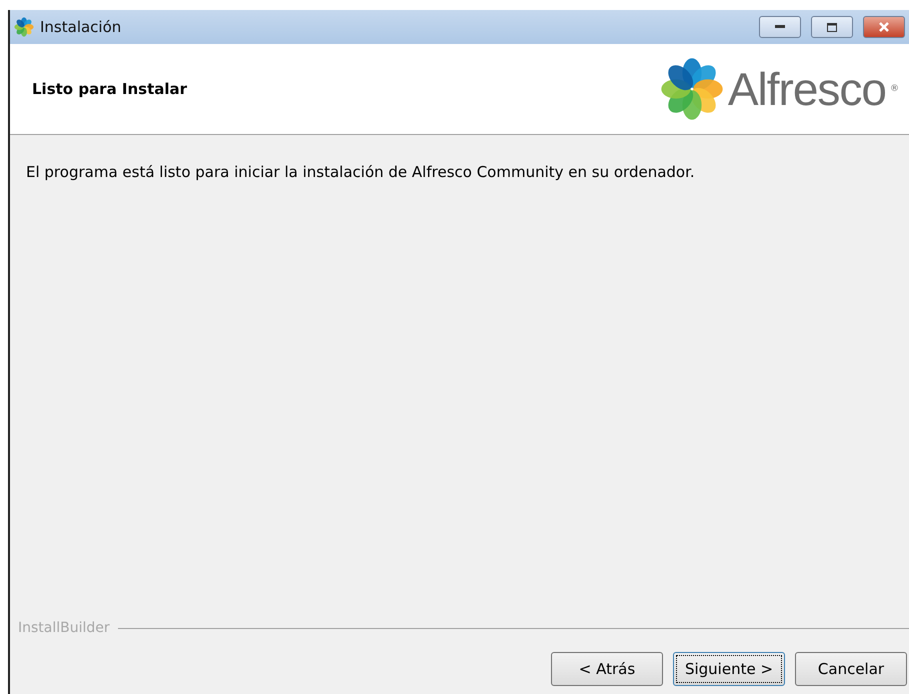 Image resolution: width=909 pixels, height=694 pixels. I want to click on maximize-button, so click(832, 27).